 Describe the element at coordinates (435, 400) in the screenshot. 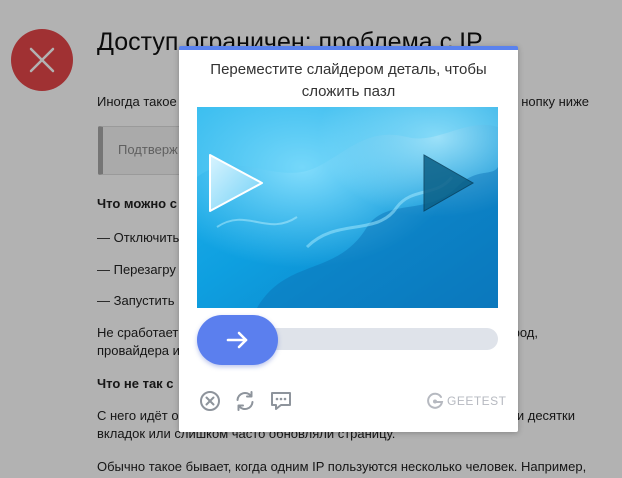

I see `geetest-logo-icon` at that location.